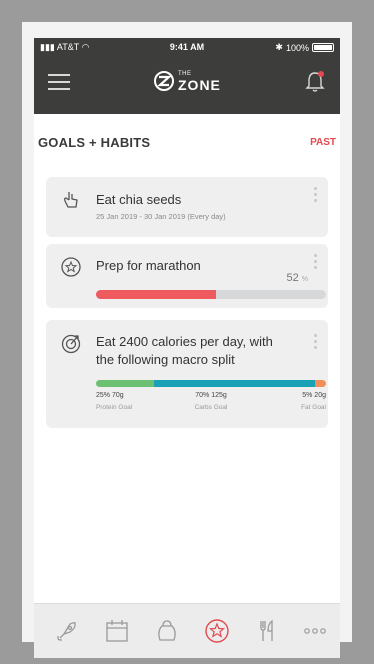 Image resolution: width=374 pixels, height=664 pixels. I want to click on goal-title-line2: the following macro split, so click(165, 359).